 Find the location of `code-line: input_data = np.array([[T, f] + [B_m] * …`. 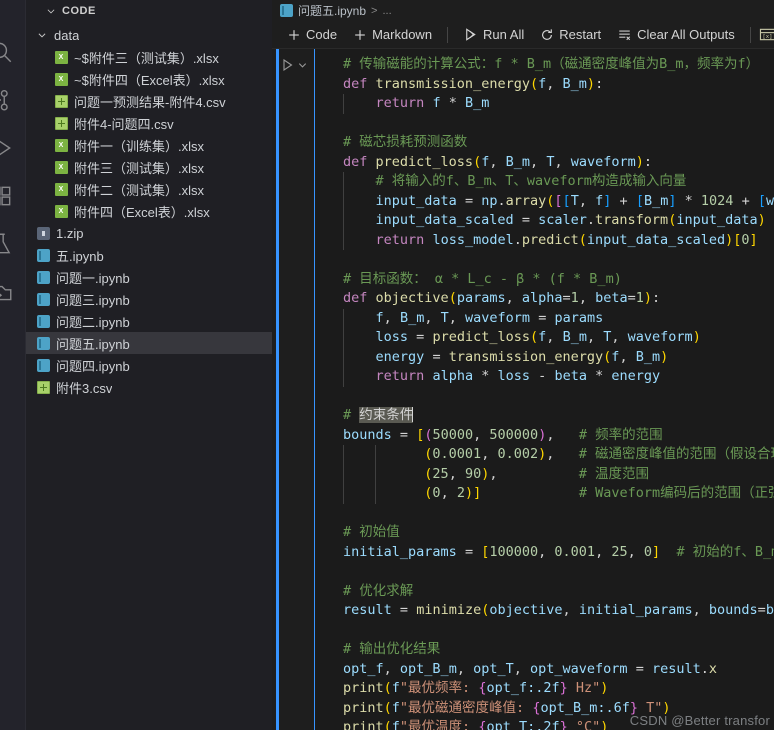

code-line: input_data = np.array([[T, f] + [B_m] * … is located at coordinates (544, 201).